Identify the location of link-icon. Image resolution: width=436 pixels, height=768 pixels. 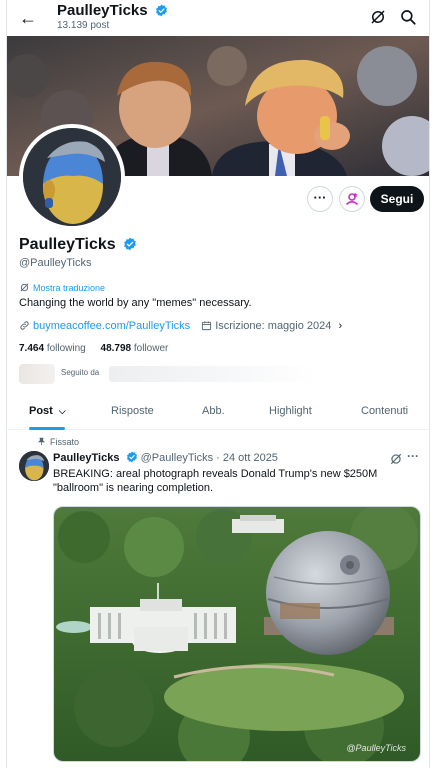
(24, 325).